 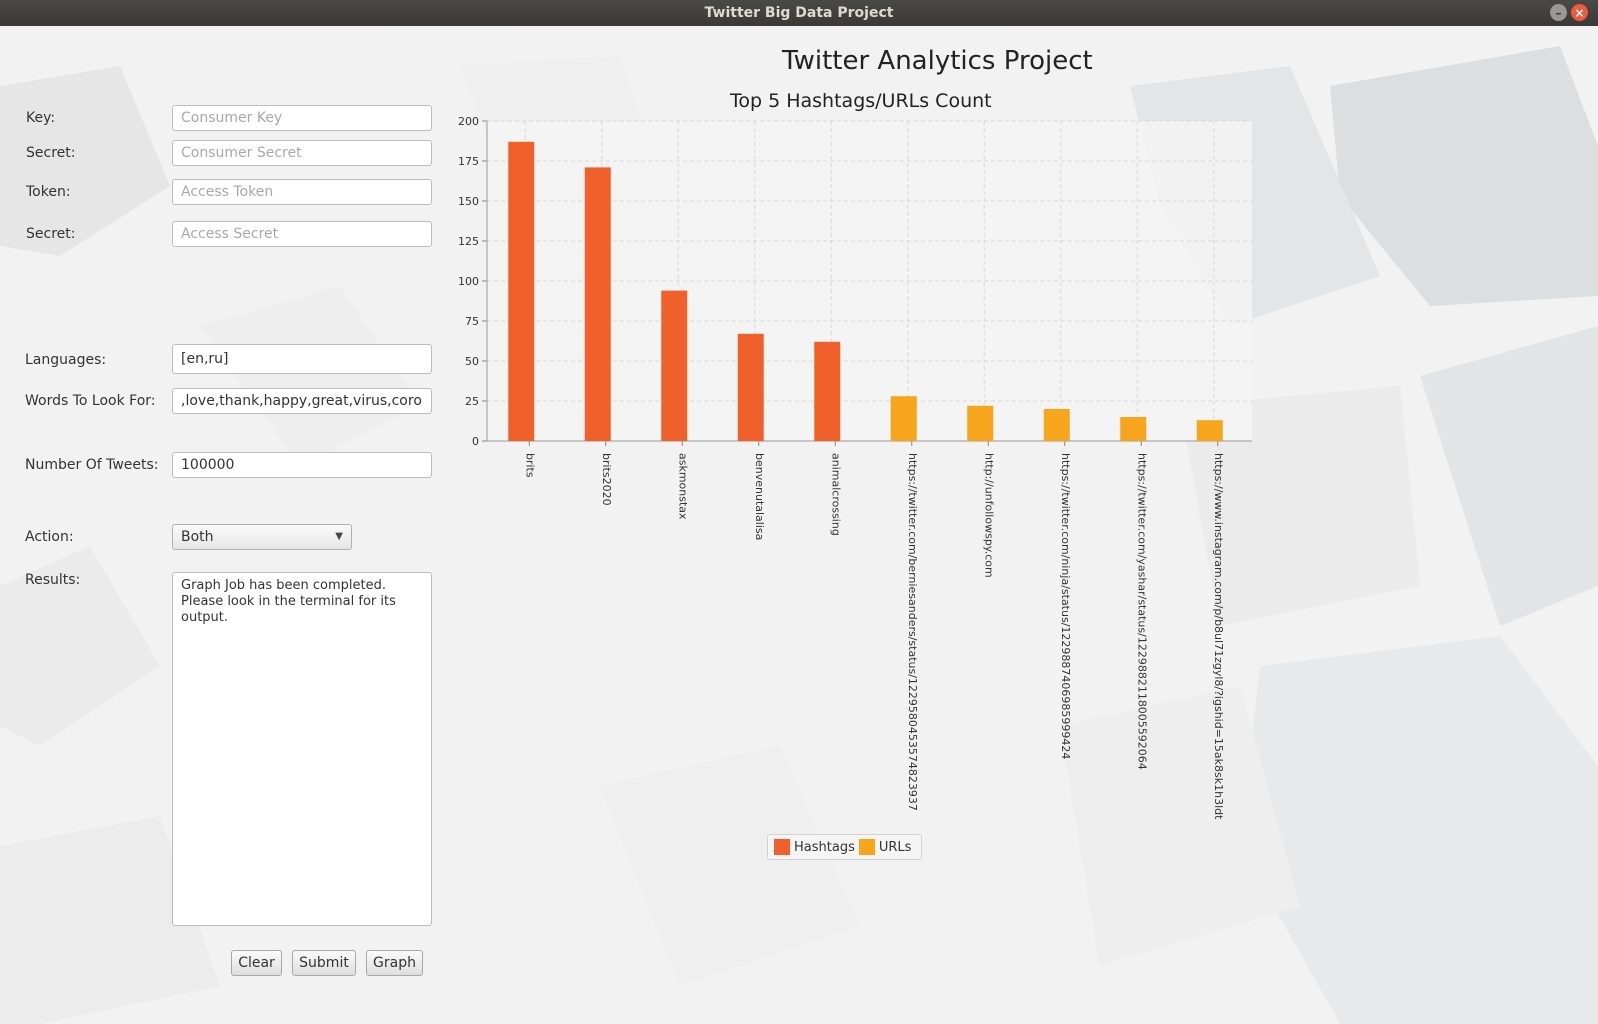 What do you see at coordinates (468, 161) in the screenshot?
I see `y-tick-label: 175` at bounding box center [468, 161].